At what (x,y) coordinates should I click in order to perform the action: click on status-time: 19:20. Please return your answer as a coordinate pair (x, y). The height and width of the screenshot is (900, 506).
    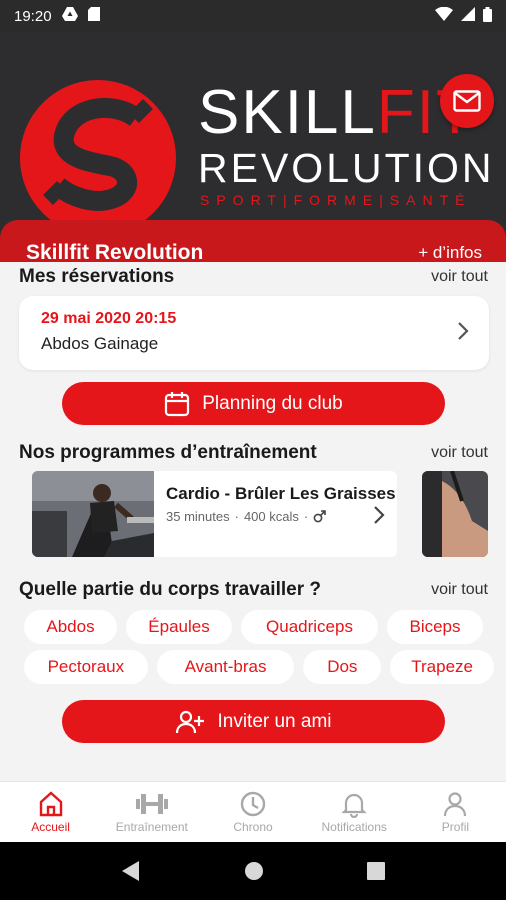
    Looking at the image, I should click on (33, 16).